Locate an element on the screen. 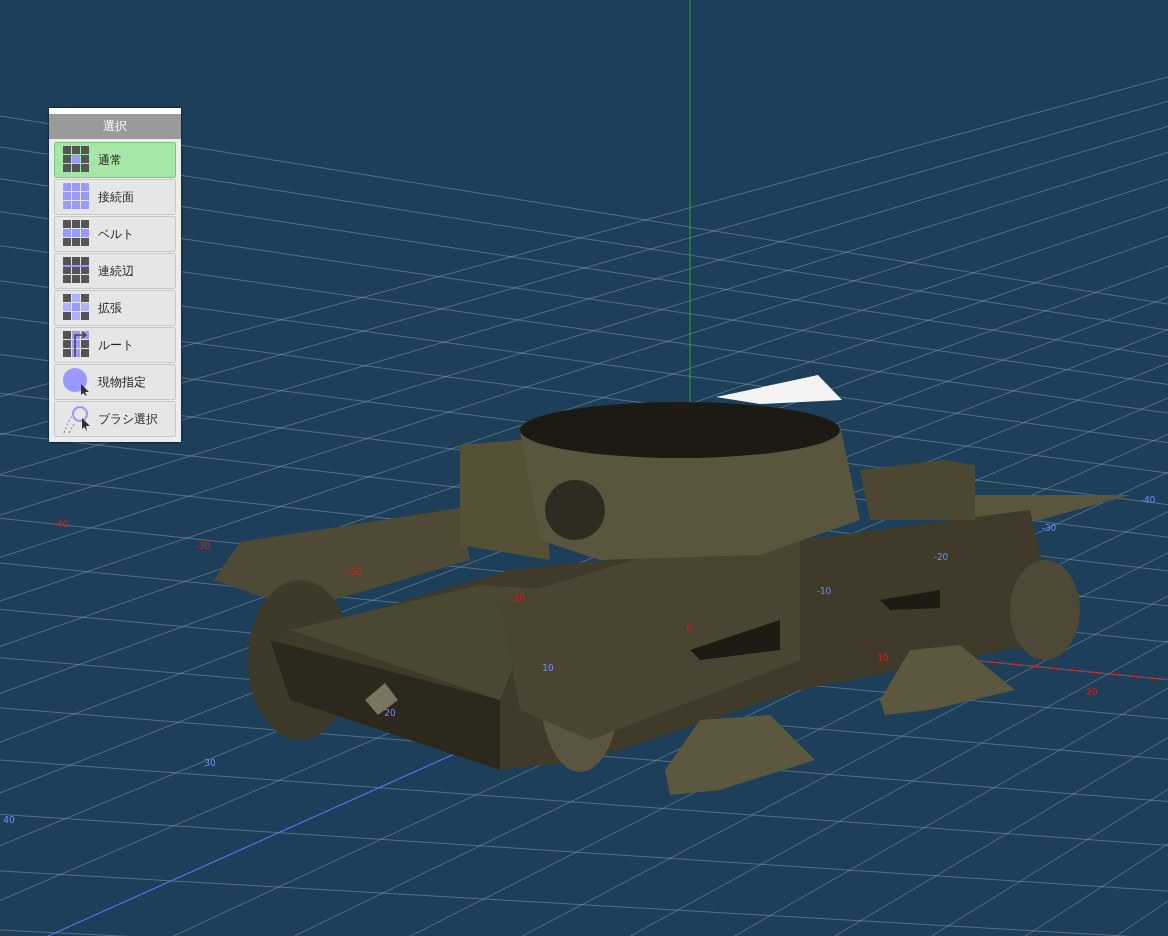  selection-mode-button: 現物指定 is located at coordinates (115, 382).